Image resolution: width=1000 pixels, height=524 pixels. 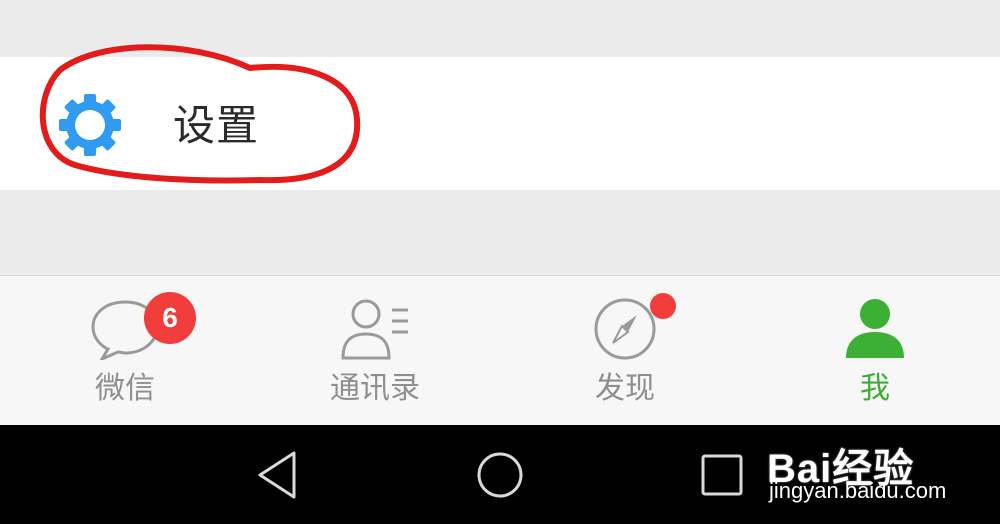 What do you see at coordinates (875, 328) in the screenshot?
I see `person-icon` at bounding box center [875, 328].